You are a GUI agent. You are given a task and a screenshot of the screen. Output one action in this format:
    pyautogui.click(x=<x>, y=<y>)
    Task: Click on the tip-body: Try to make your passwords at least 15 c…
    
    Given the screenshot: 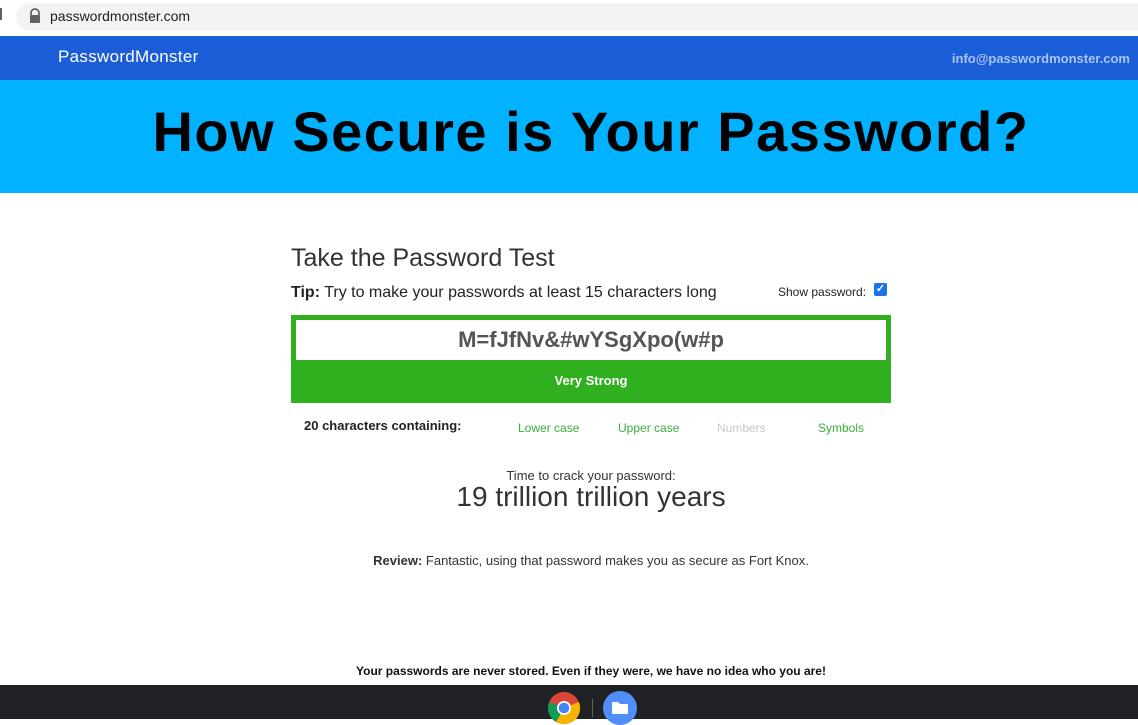 What is the action you would take?
    pyautogui.click(x=518, y=292)
    